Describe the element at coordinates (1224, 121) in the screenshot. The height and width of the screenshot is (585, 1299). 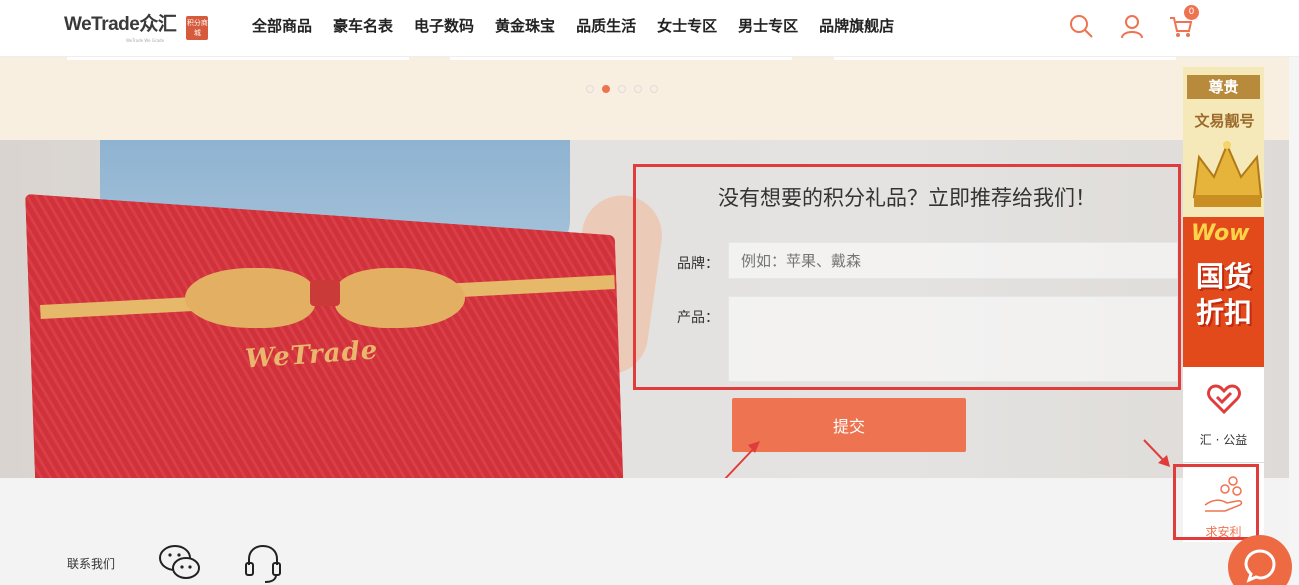
I see `promo-top-subtitle: 文易靓号` at that location.